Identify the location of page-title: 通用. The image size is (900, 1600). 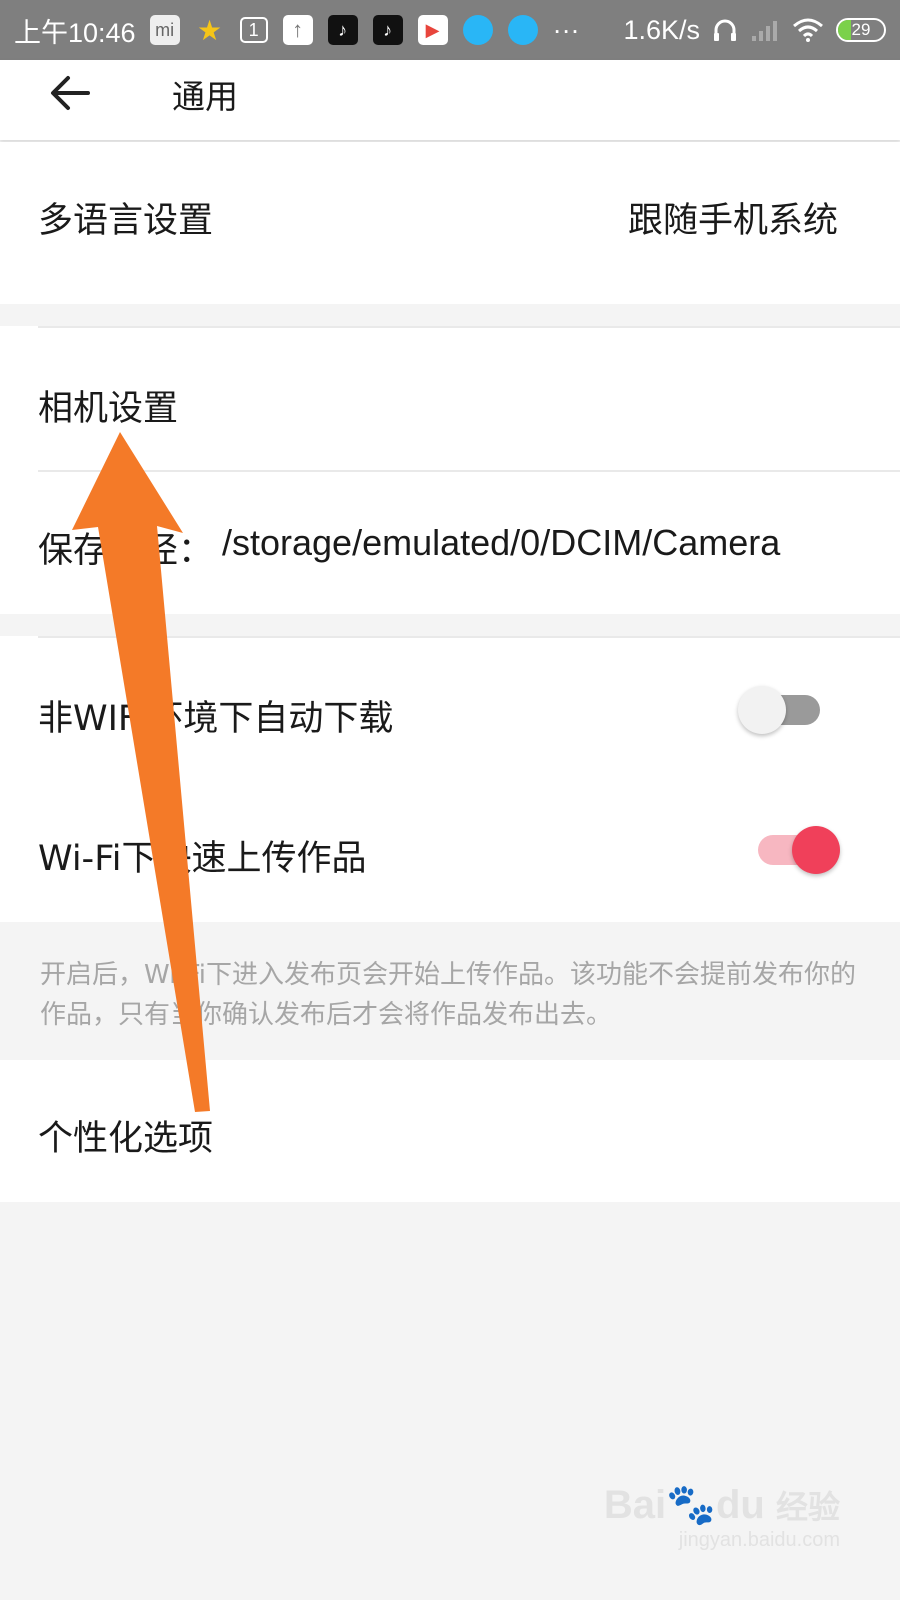
(205, 96).